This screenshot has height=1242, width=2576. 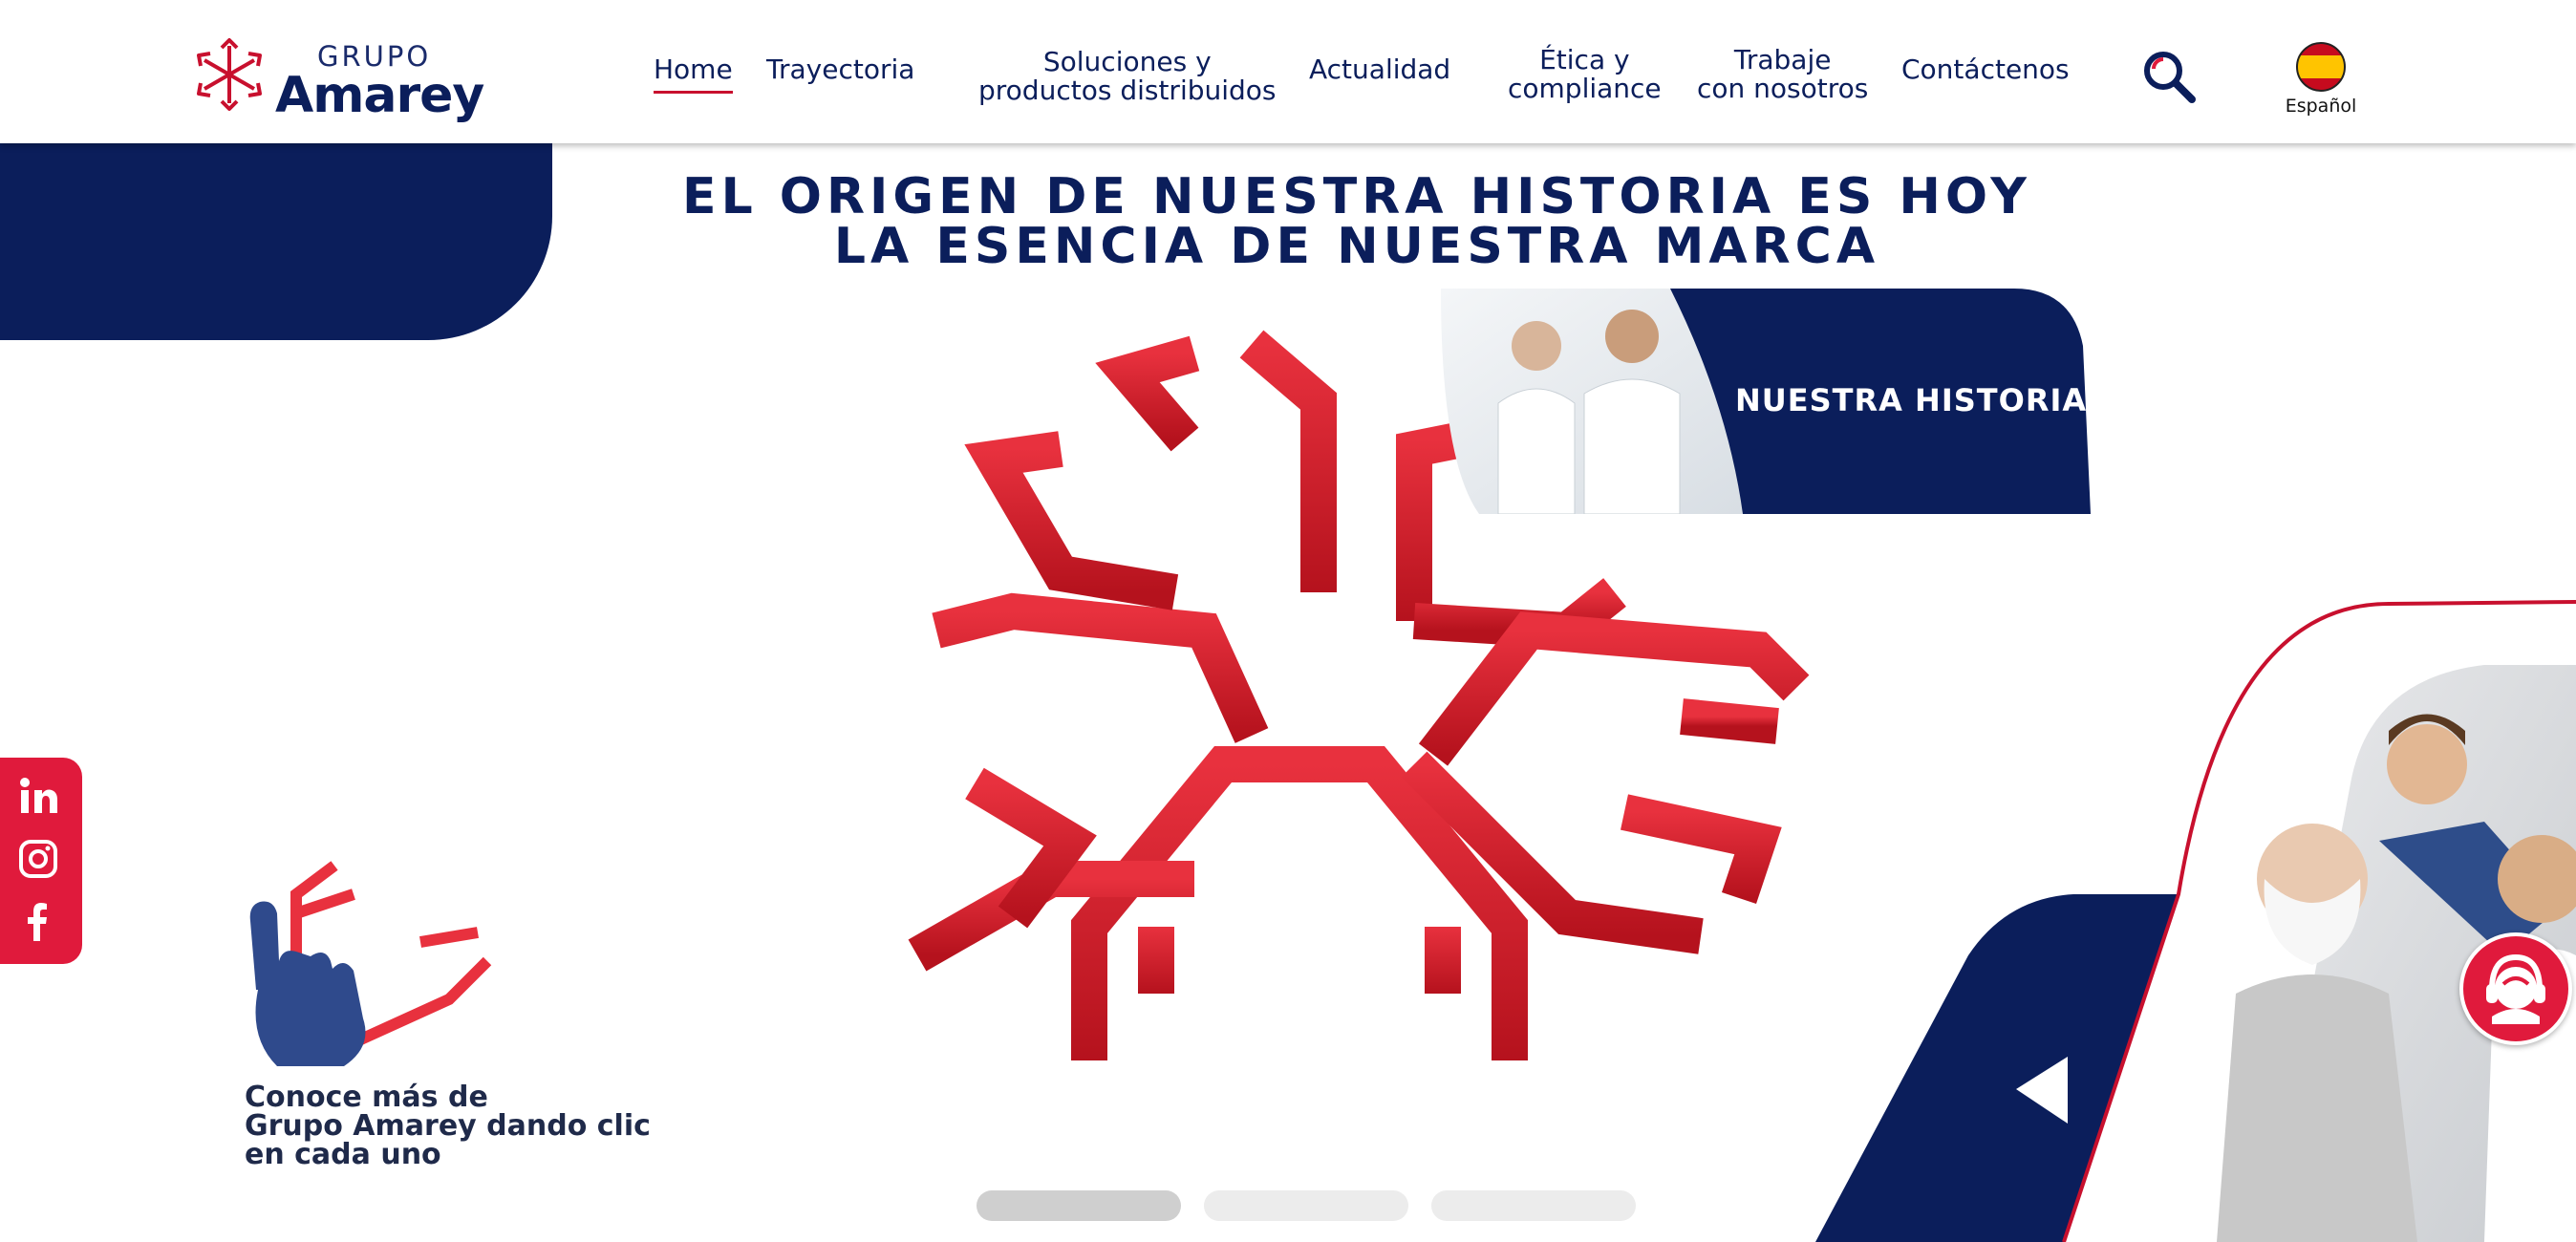 I want to click on nav-soluciones-line1: Soluciones y, so click(x=1127, y=61).